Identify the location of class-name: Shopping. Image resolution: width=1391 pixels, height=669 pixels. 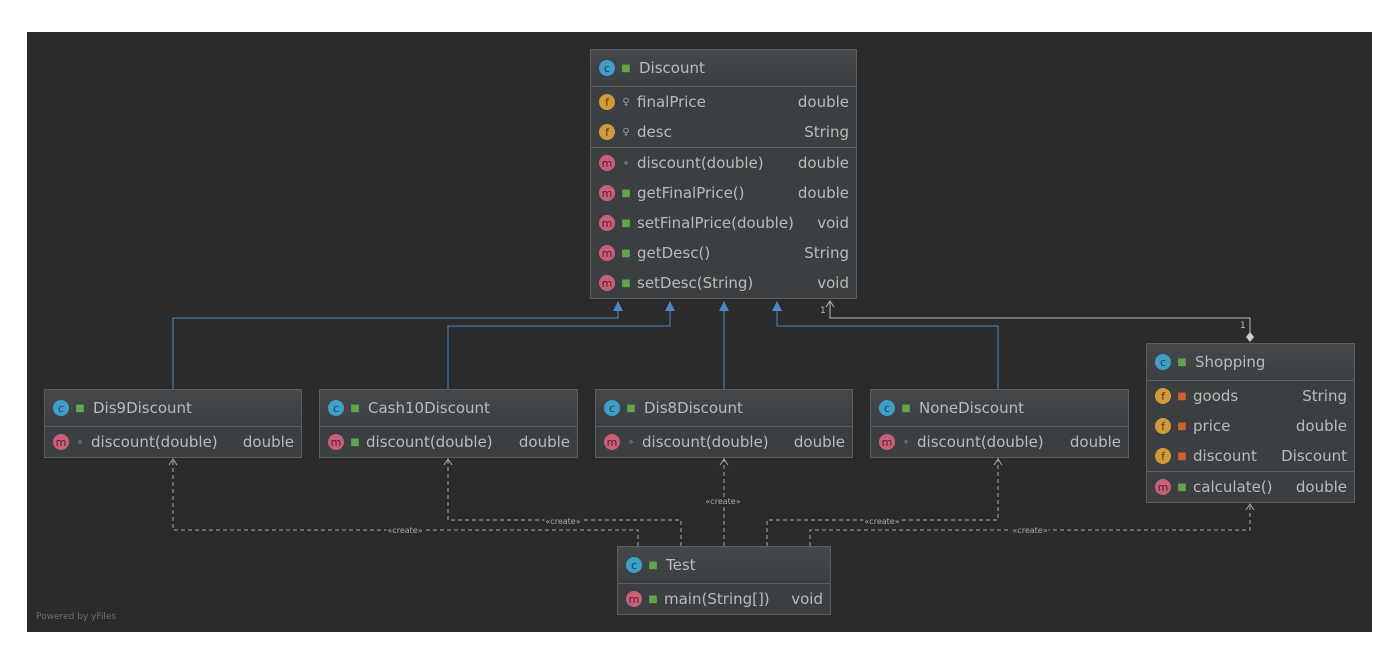
(1230, 362).